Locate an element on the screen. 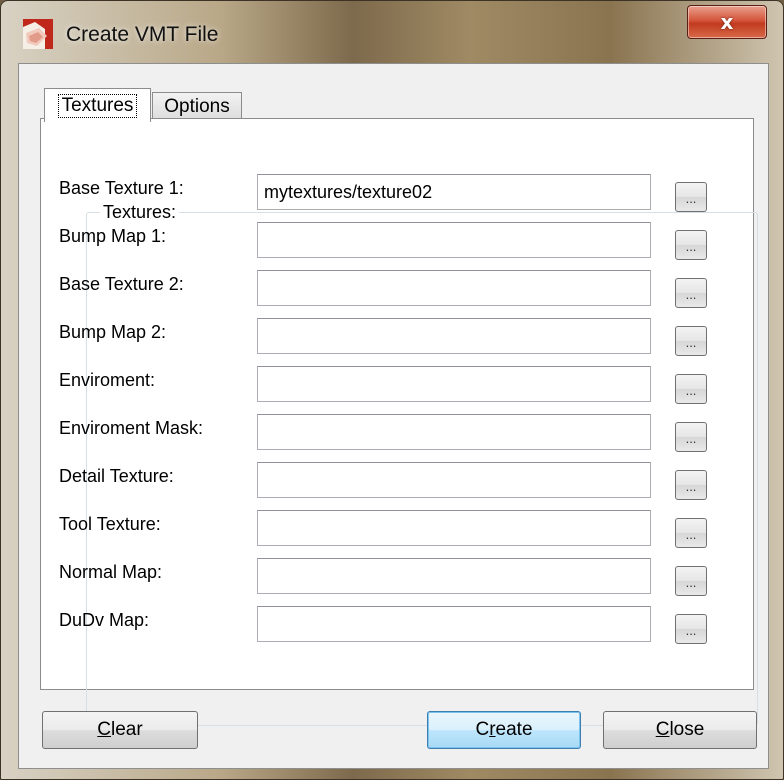 Image resolution: width=784 pixels, height=780 pixels. field-label: Bump Map 1: is located at coordinates (113, 236).